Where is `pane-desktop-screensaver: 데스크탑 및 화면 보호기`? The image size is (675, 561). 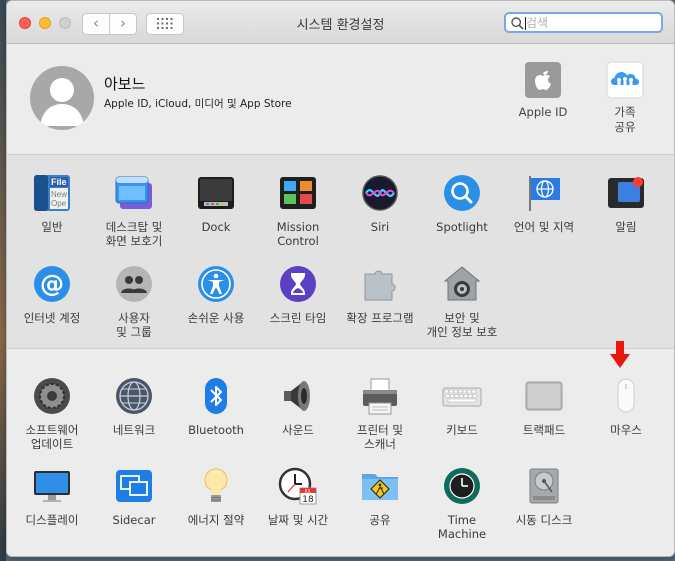
pane-desktop-screensaver: 데스크탑 및 화면 보호기 is located at coordinates (134, 210).